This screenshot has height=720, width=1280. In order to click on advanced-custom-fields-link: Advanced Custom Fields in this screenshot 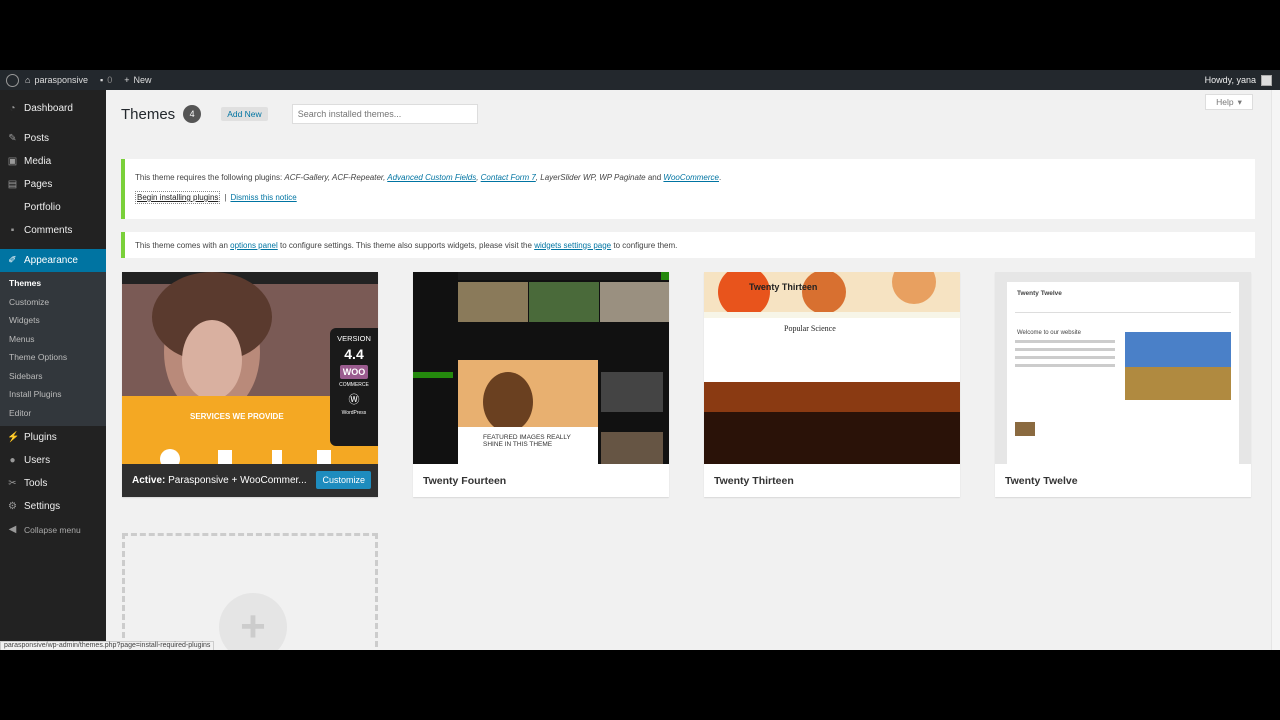, I will do `click(431, 177)`.